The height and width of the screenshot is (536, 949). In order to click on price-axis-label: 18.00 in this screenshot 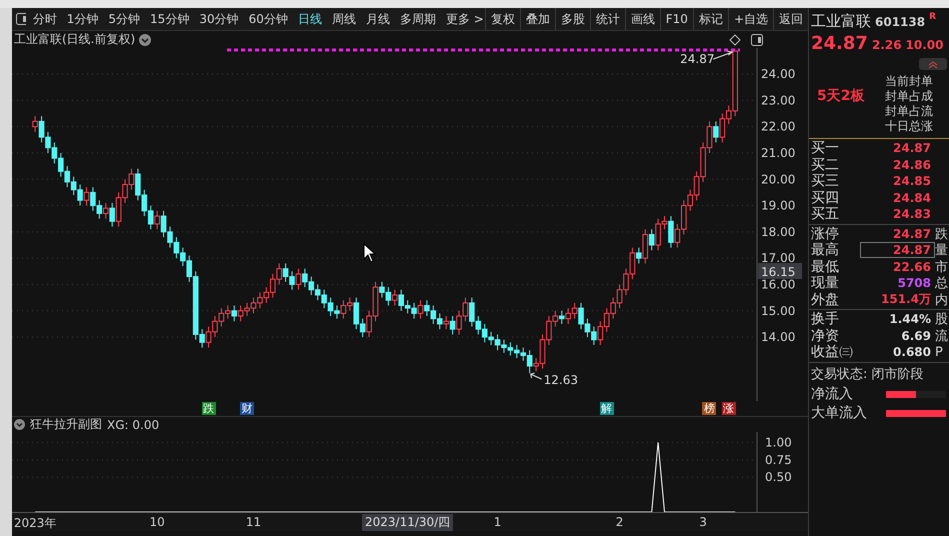, I will do `click(778, 231)`.